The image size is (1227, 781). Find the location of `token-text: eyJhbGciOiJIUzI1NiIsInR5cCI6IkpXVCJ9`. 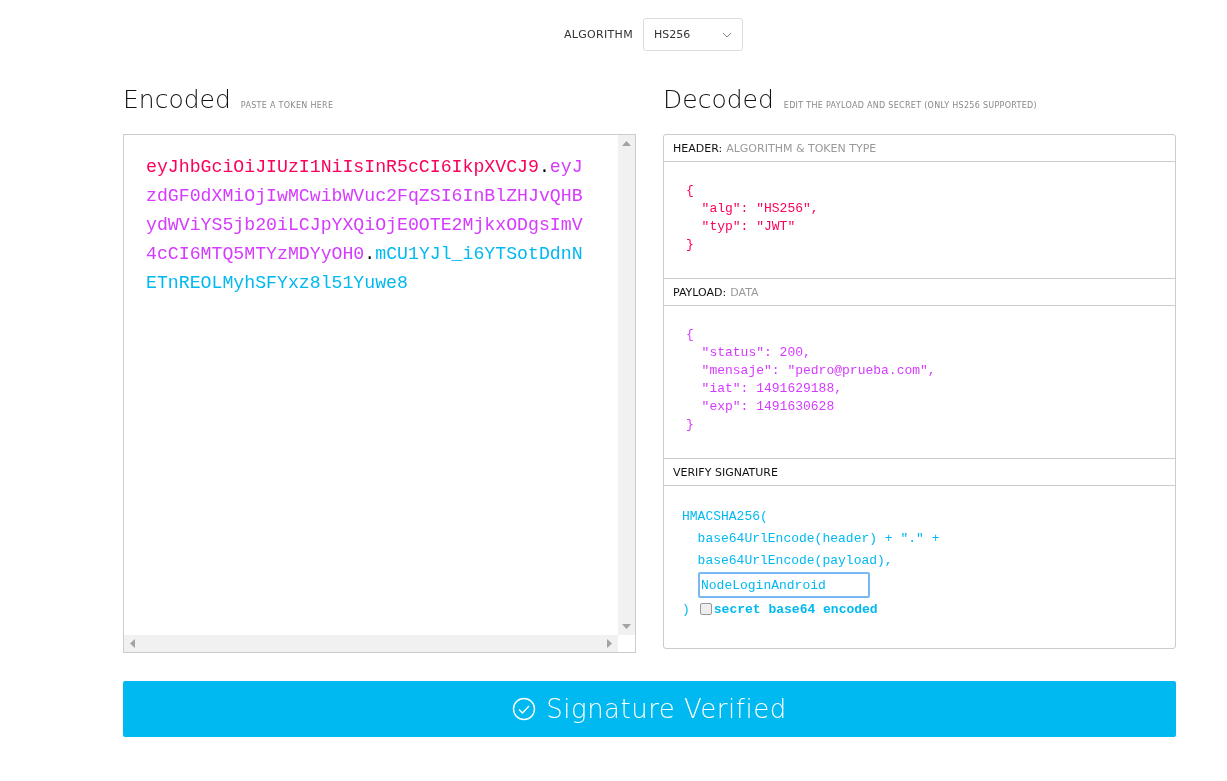

token-text: eyJhbGciOiJIUzI1NiIsInR5cCI6IkpXVCJ9 is located at coordinates (342, 167).